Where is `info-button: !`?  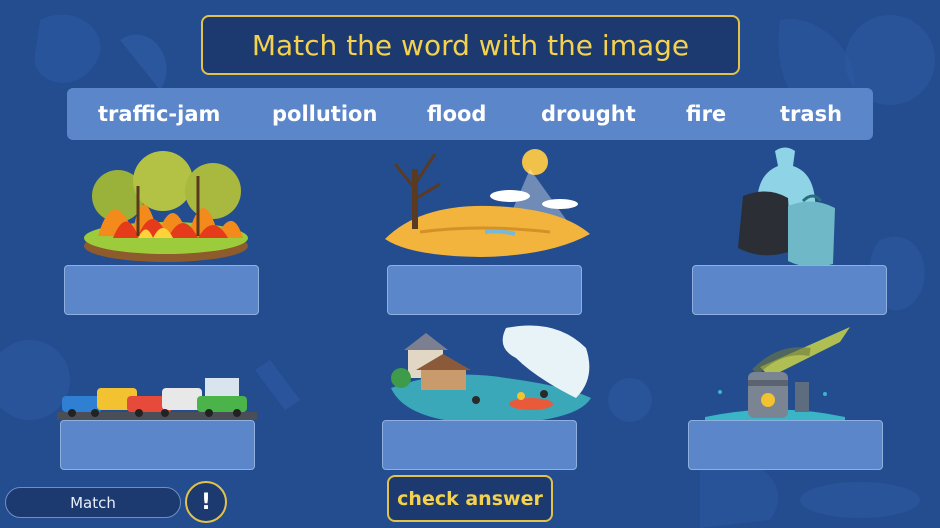 info-button: ! is located at coordinates (206, 502).